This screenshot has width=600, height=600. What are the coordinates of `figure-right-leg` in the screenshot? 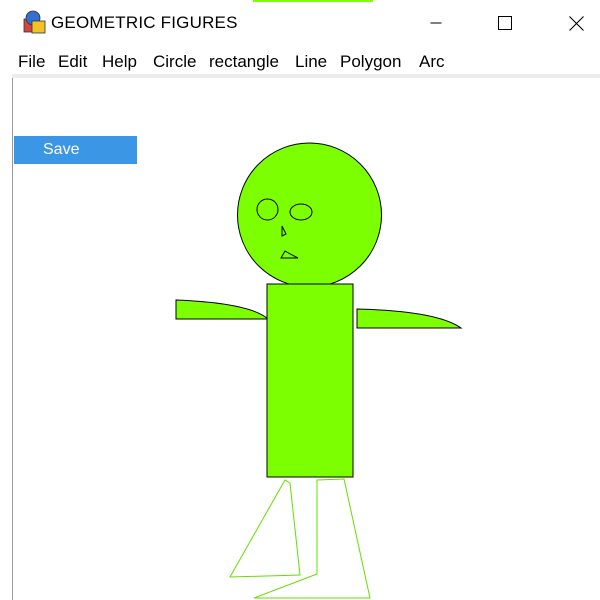 It's located at (312, 538).